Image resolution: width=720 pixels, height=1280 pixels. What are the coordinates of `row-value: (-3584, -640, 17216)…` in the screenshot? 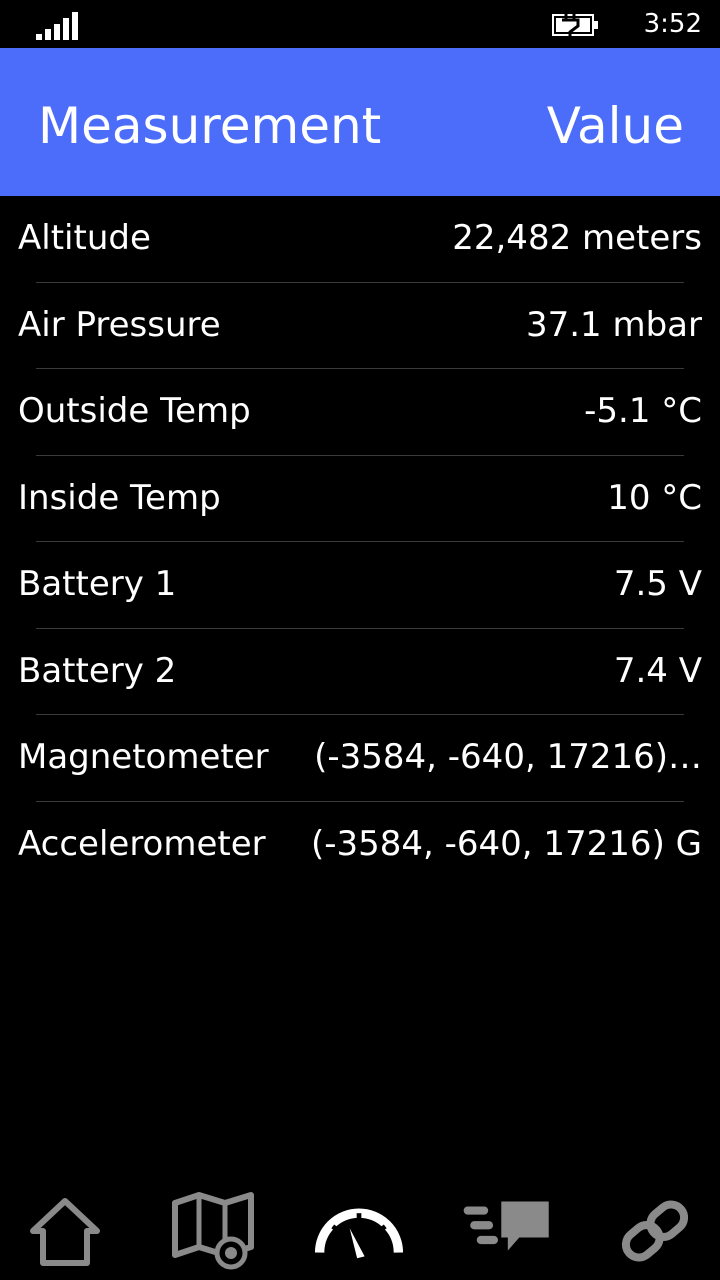 It's located at (508, 757).